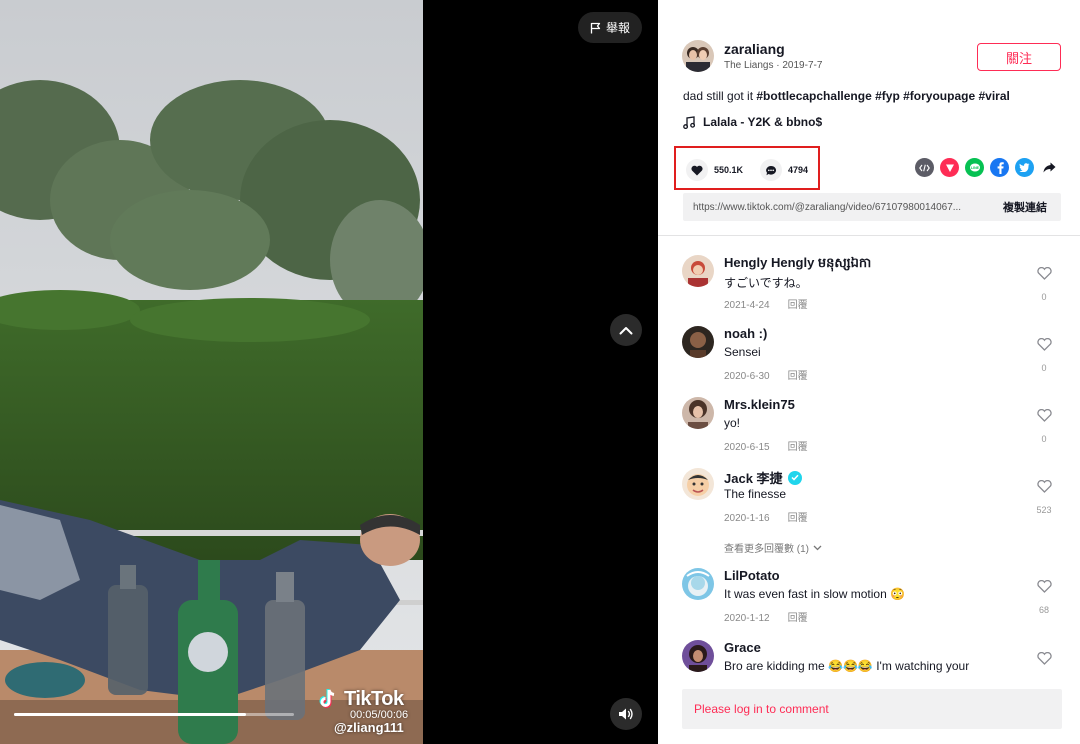  What do you see at coordinates (784, 170) in the screenshot?
I see `comment-button: 4794` at bounding box center [784, 170].